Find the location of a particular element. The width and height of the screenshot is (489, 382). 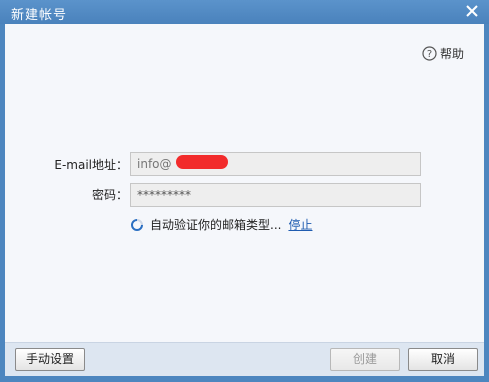

help-icon: ? is located at coordinates (429, 53).